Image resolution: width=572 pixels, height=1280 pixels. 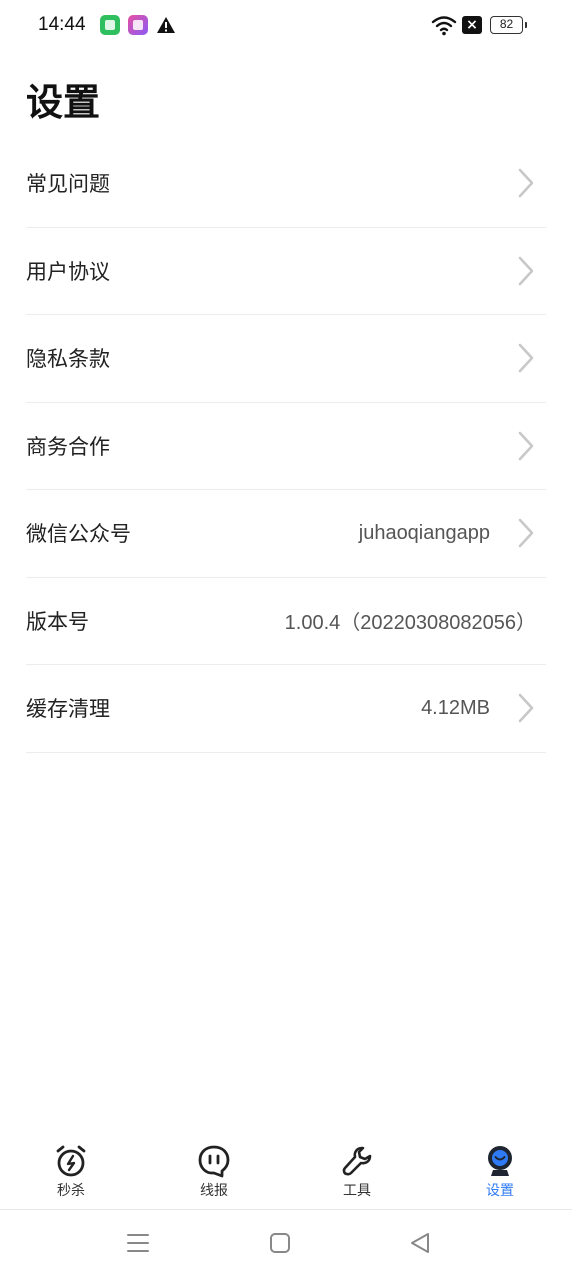 I want to click on tab-seckill: 秒杀, so click(x=71, y=1175).